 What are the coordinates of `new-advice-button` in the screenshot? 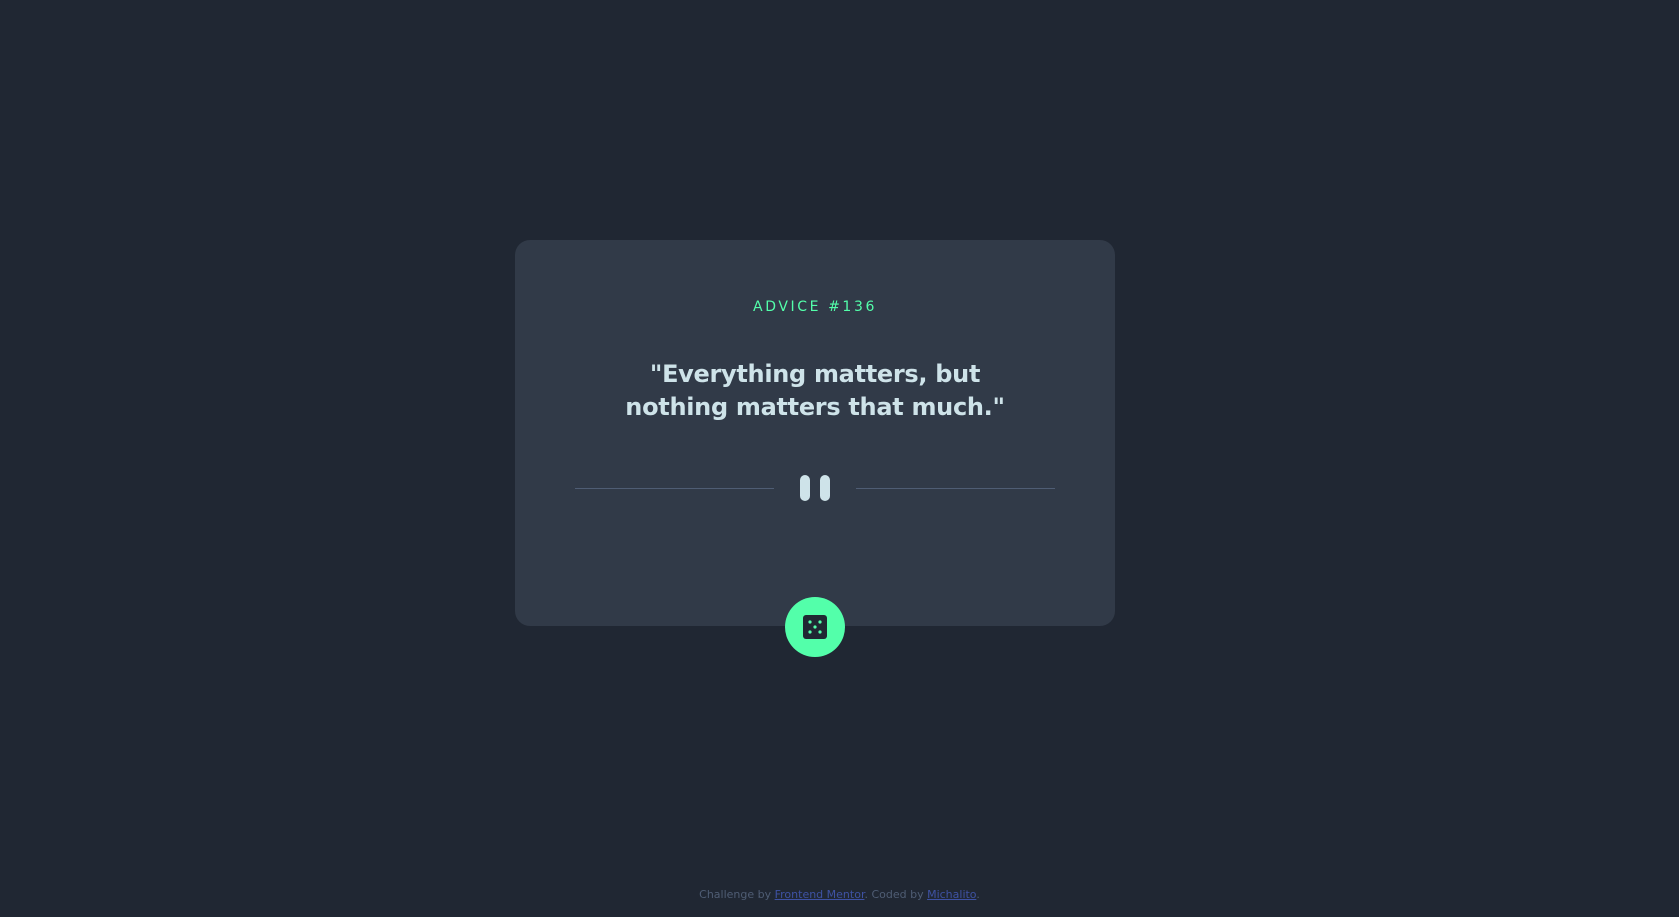 It's located at (815, 627).